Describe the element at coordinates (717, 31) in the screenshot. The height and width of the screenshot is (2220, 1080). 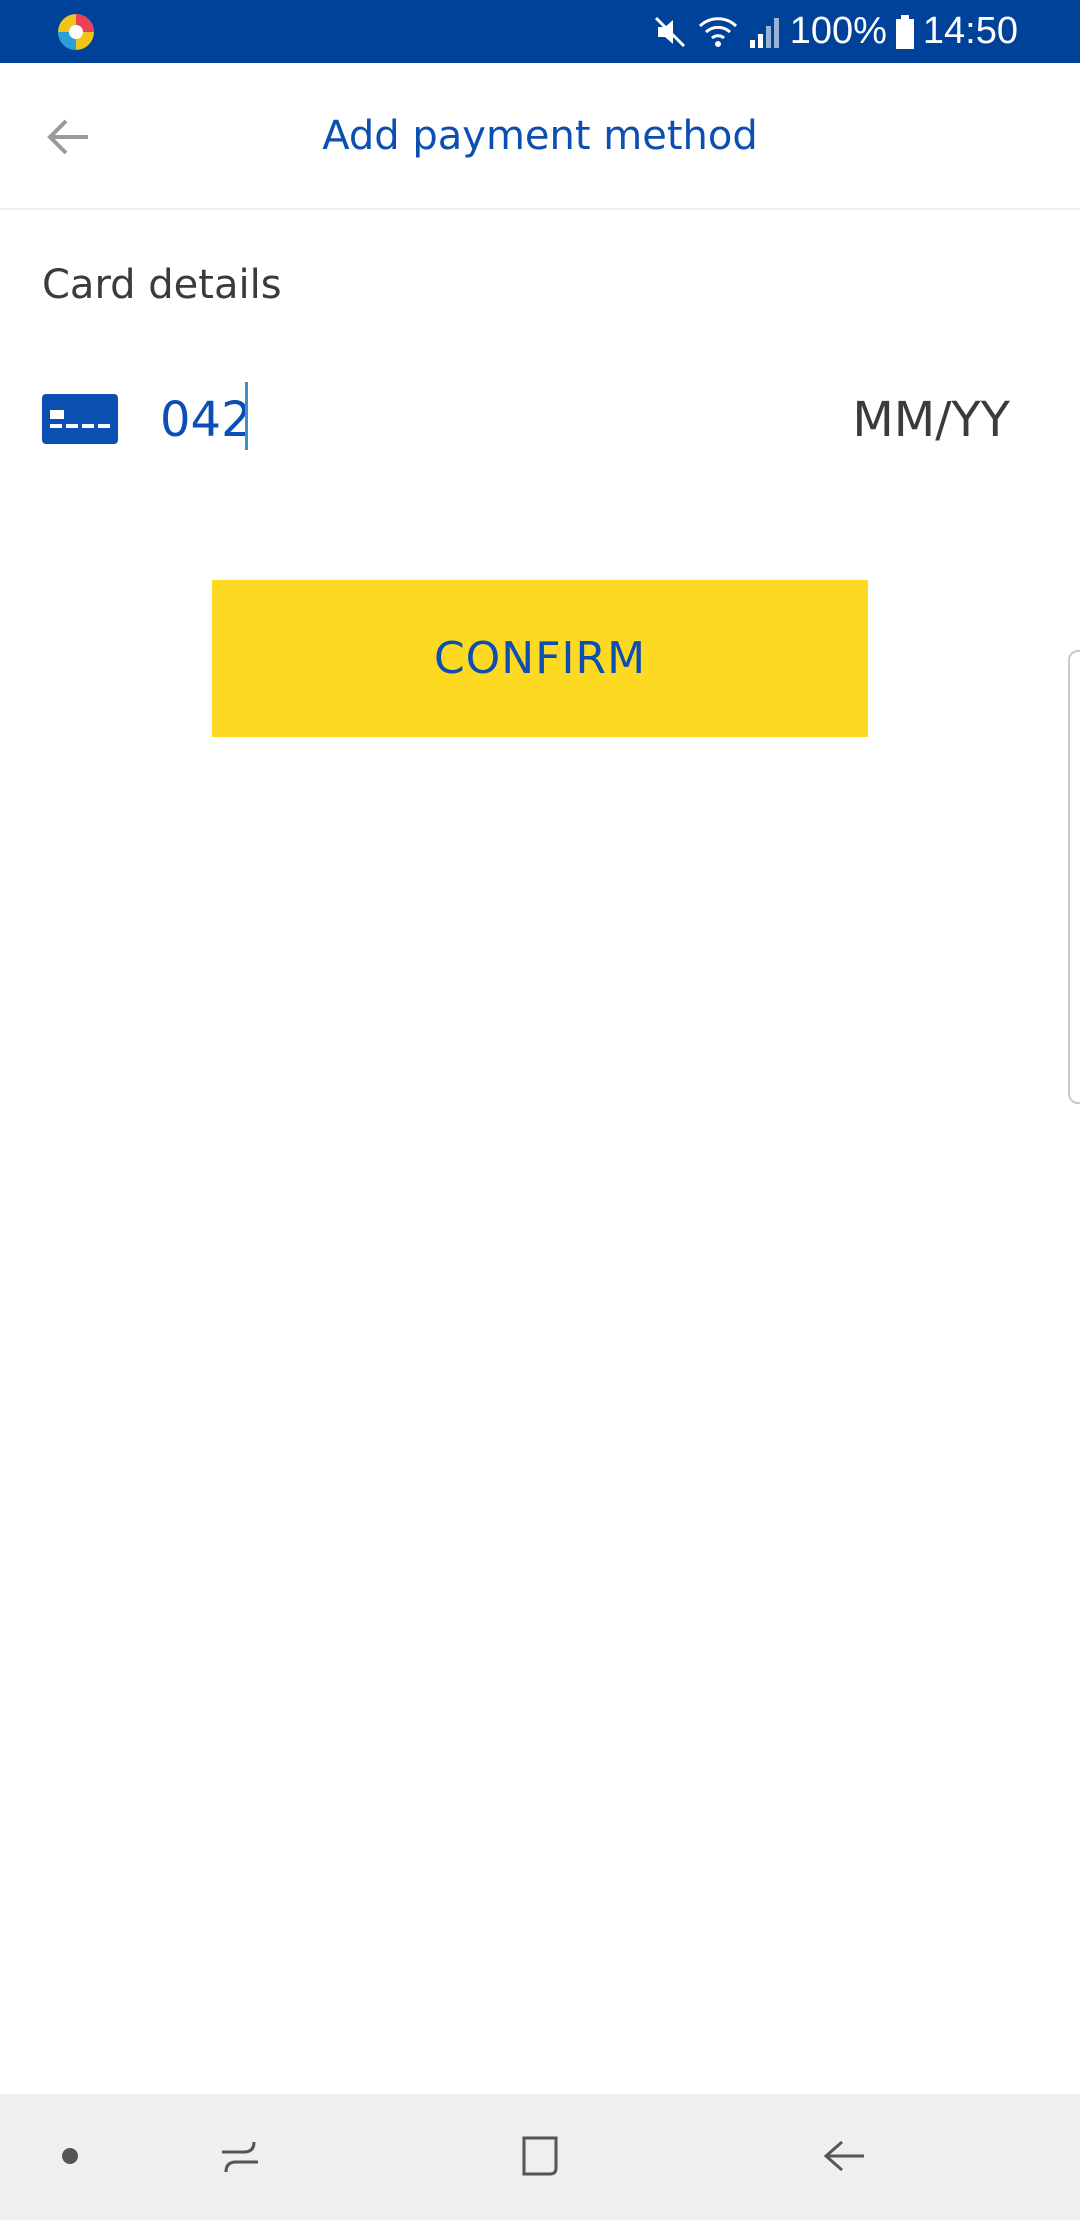
I see `wifi-icon` at that location.